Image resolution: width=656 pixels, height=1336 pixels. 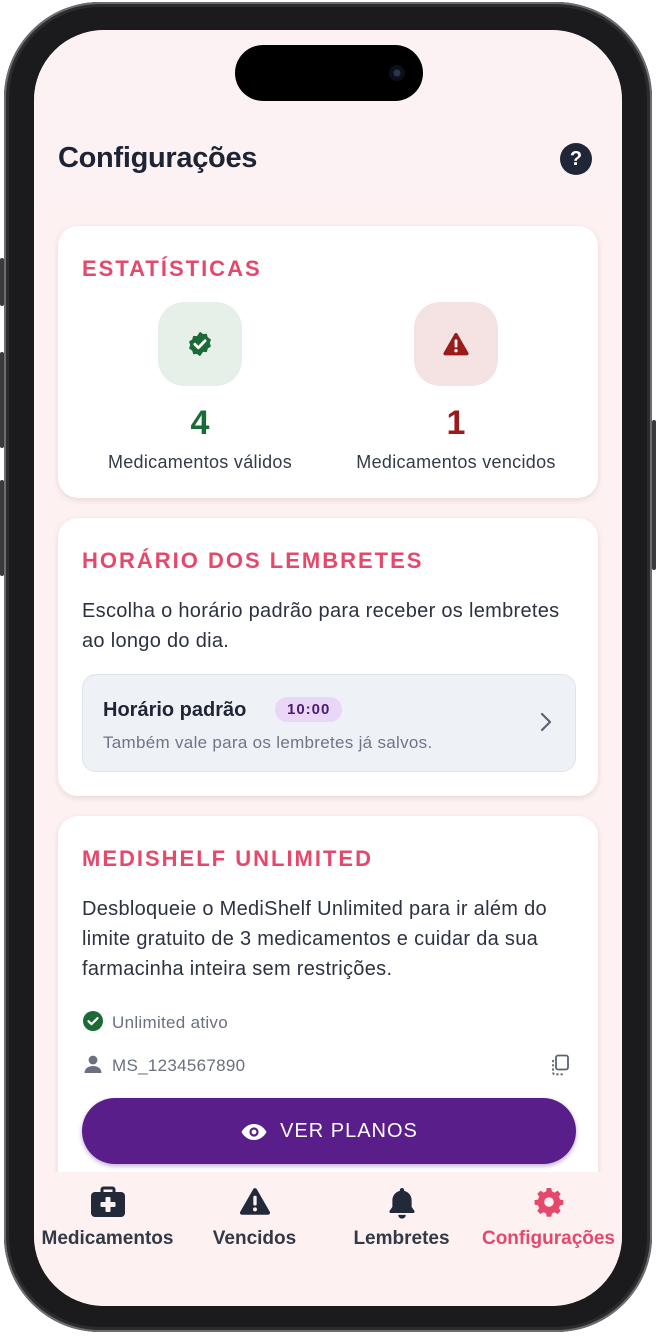 What do you see at coordinates (456, 387) in the screenshot?
I see `stat-expired: 1 Medicamentos vencidos` at bounding box center [456, 387].